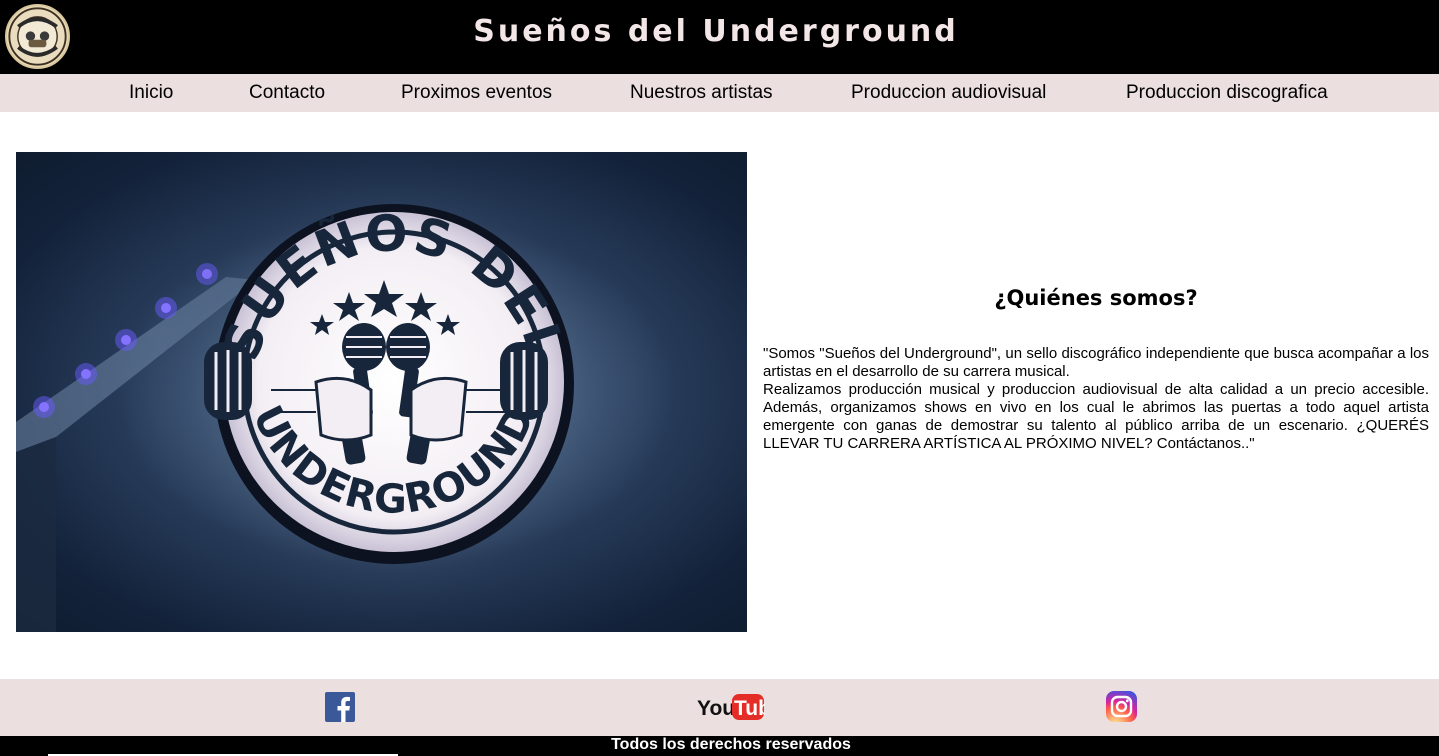 This screenshot has width=1439, height=756. What do you see at coordinates (476, 93) in the screenshot?
I see `nav-item-proximos-eventos: Proximos eventos` at bounding box center [476, 93].